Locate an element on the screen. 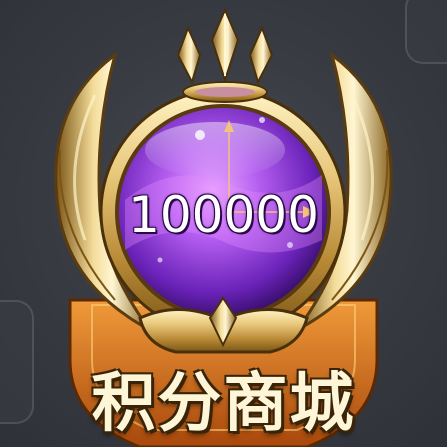 The image size is (447, 447). crown-icon is located at coordinates (225, 55).